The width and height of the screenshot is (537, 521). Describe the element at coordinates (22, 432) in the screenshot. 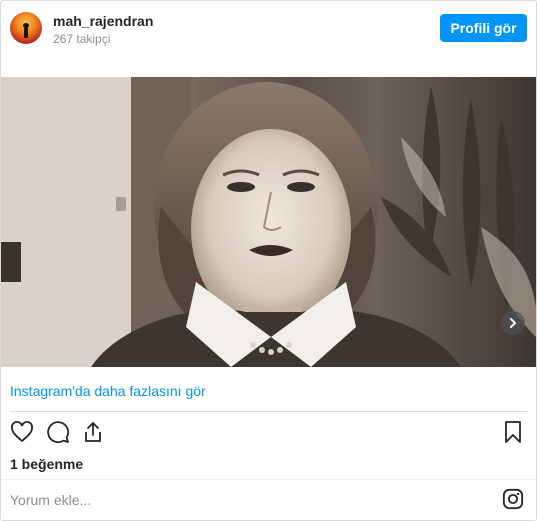

I see `heart-icon` at that location.